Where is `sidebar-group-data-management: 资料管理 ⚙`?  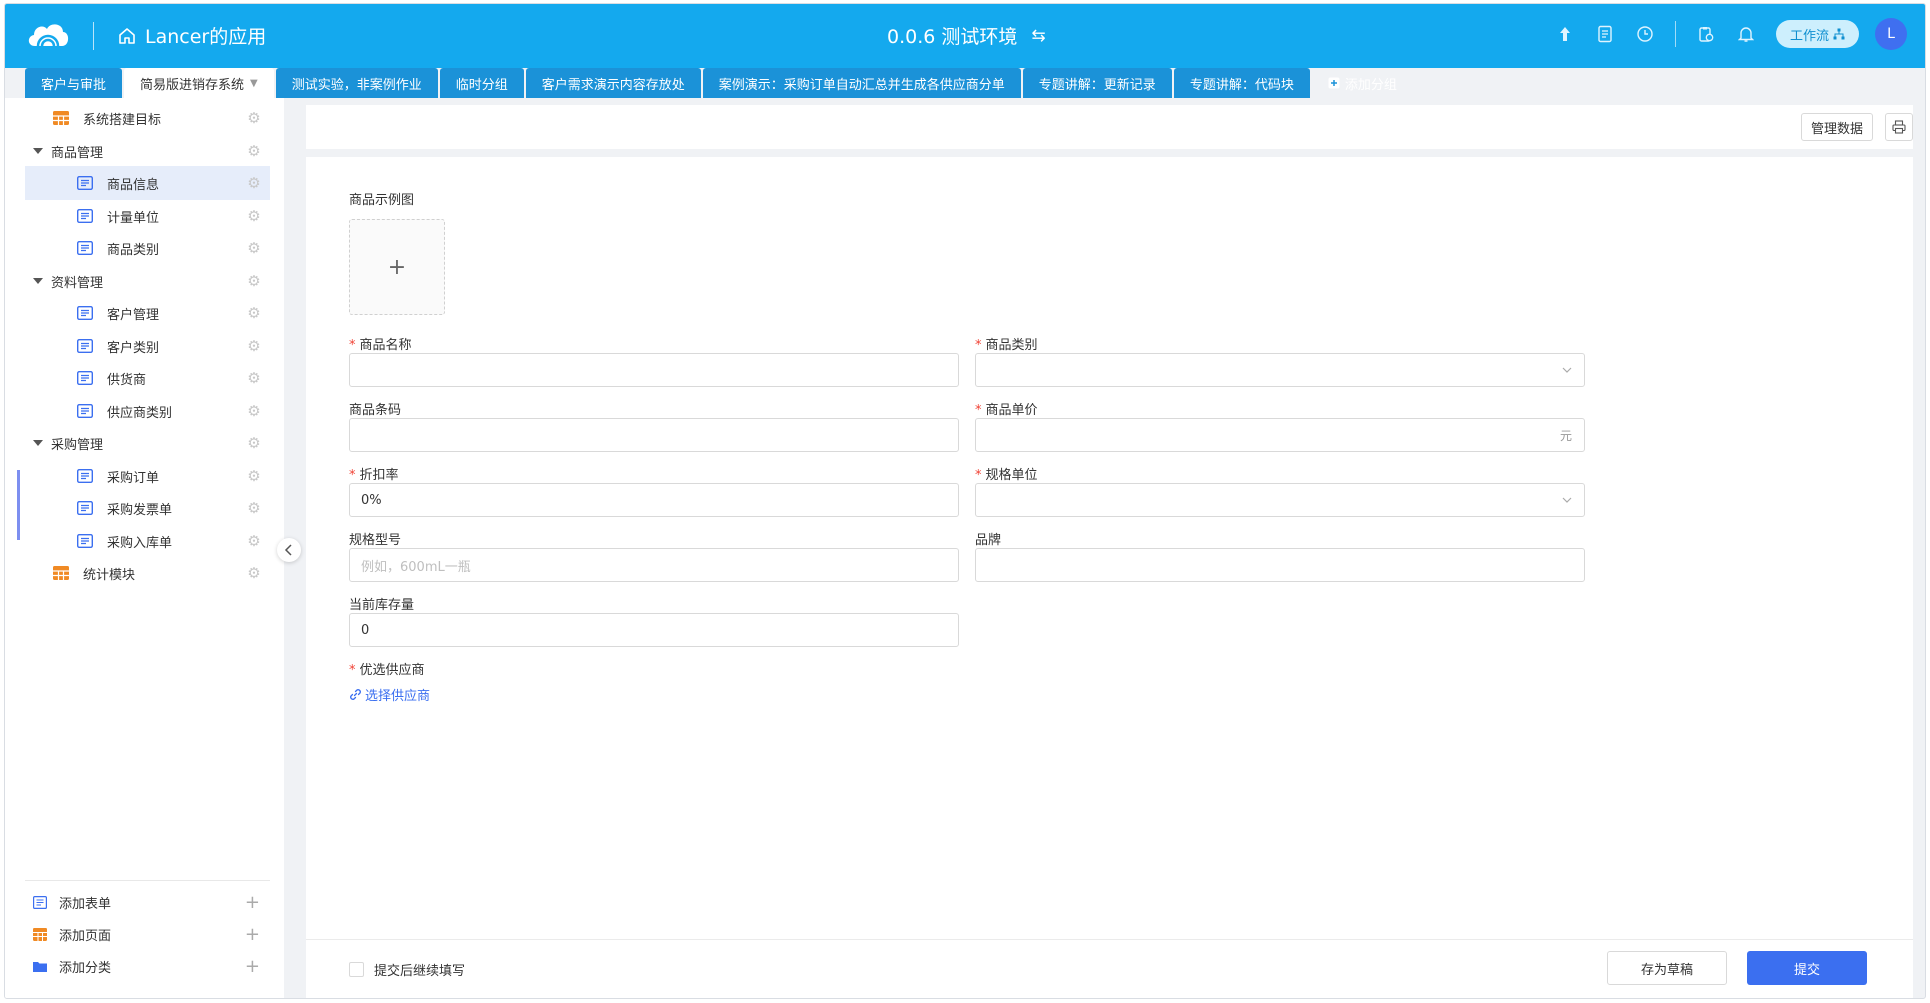 sidebar-group-data-management: 资料管理 ⚙ is located at coordinates (147, 281).